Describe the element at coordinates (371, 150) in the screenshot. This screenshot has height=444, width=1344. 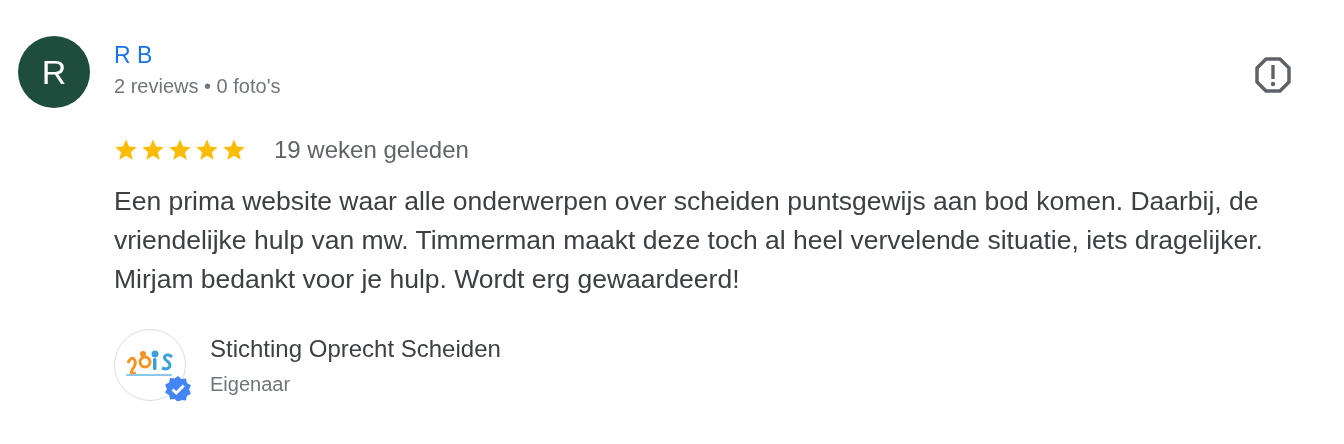
I see `review-time: 19 weken geleden` at that location.